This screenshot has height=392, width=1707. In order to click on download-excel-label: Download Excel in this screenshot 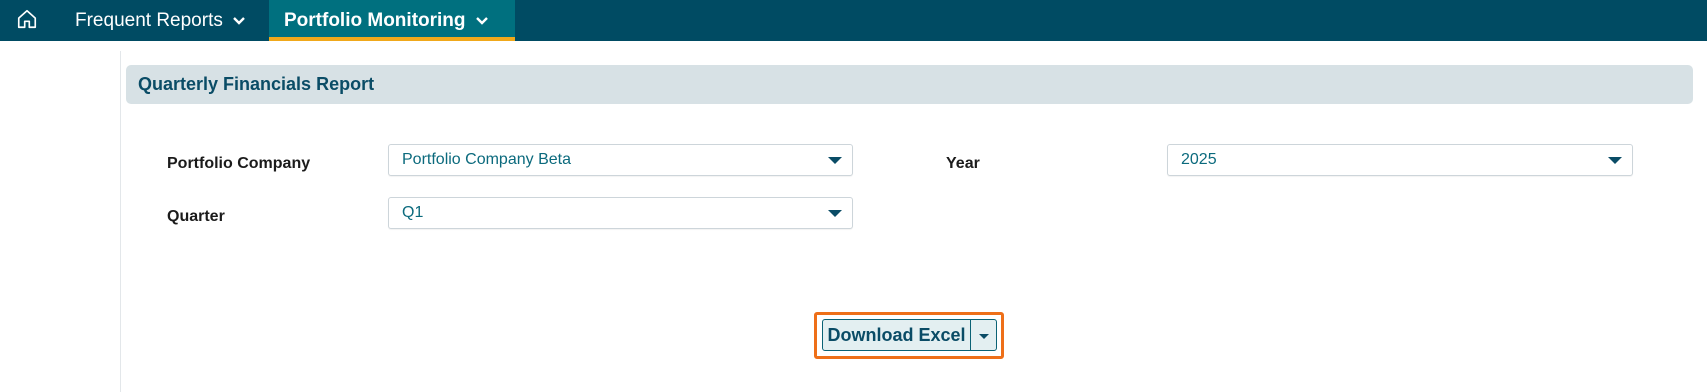, I will do `click(896, 334)`.